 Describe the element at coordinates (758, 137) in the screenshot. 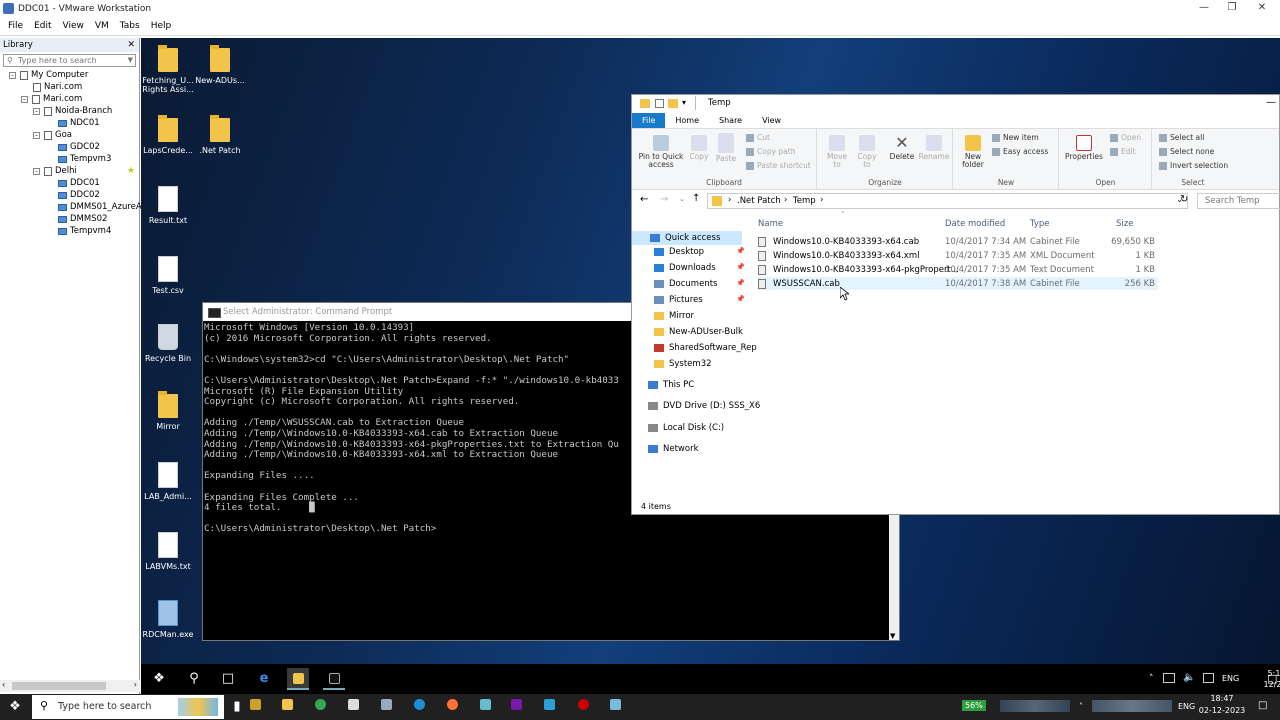

I see `cut-button: Cut` at that location.